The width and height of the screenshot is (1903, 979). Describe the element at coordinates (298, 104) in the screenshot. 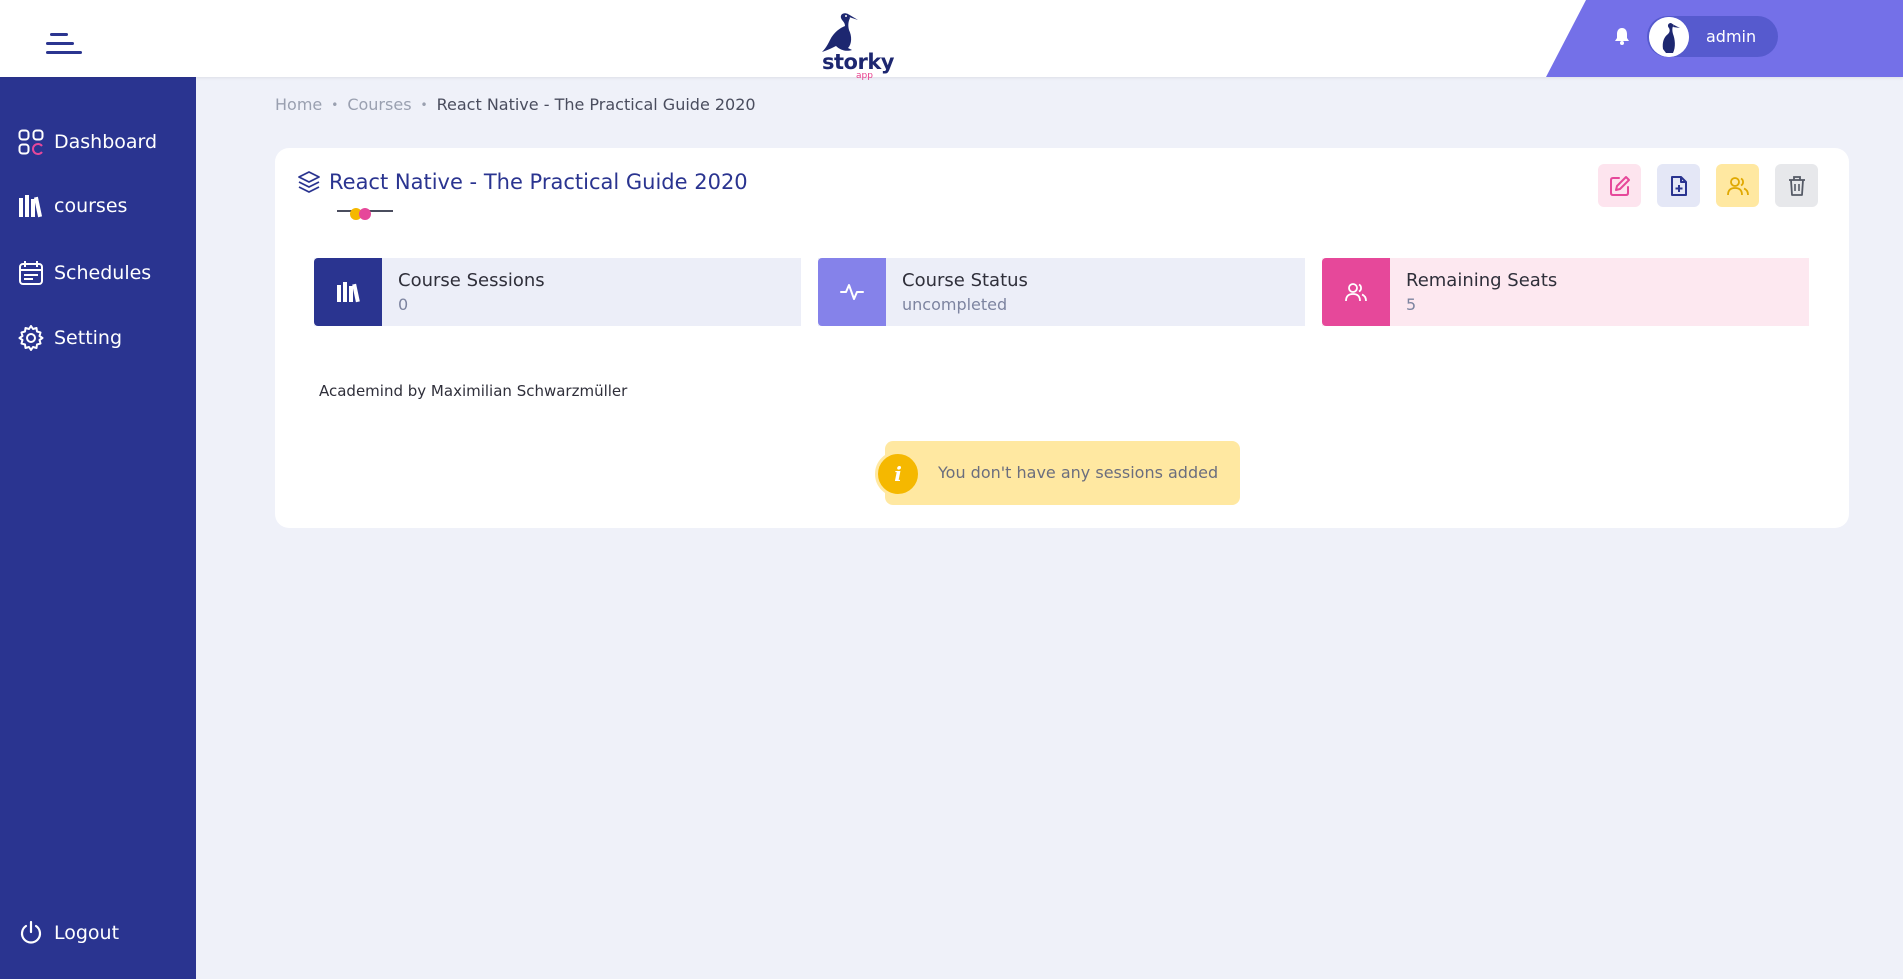

I see `breadcrumb-home: Home` at that location.